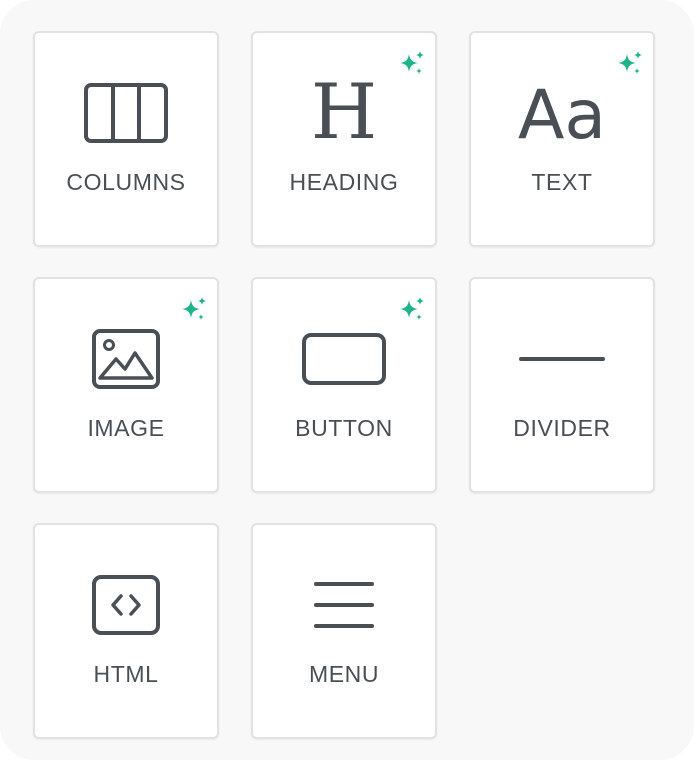 The height and width of the screenshot is (760, 694). What do you see at coordinates (344, 605) in the screenshot?
I see `menu-icon` at bounding box center [344, 605].